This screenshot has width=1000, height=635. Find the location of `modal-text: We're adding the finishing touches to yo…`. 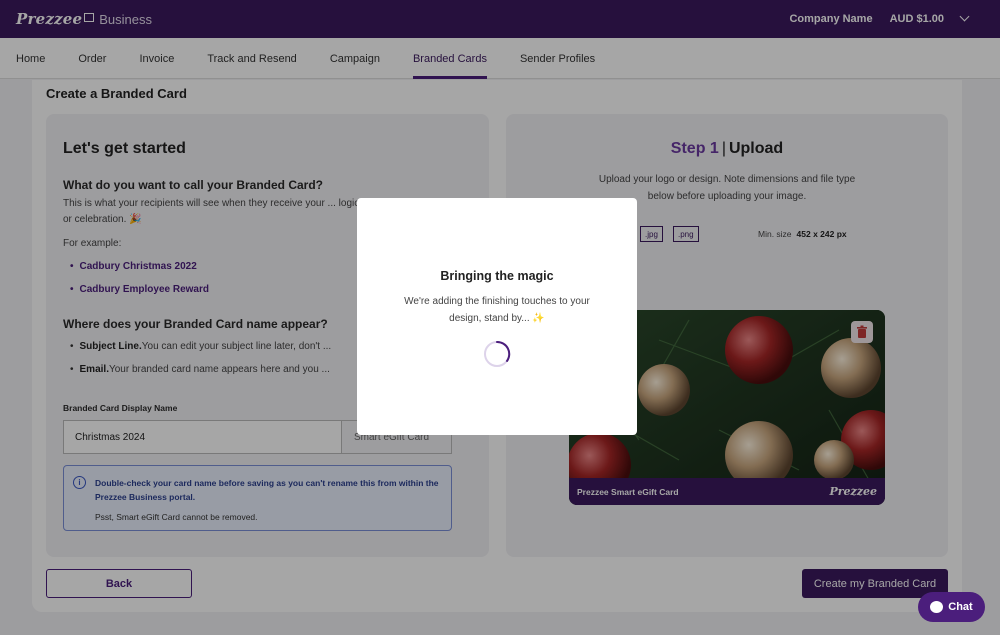

modal-text: We're adding the finishing touches to yo… is located at coordinates (497, 310).